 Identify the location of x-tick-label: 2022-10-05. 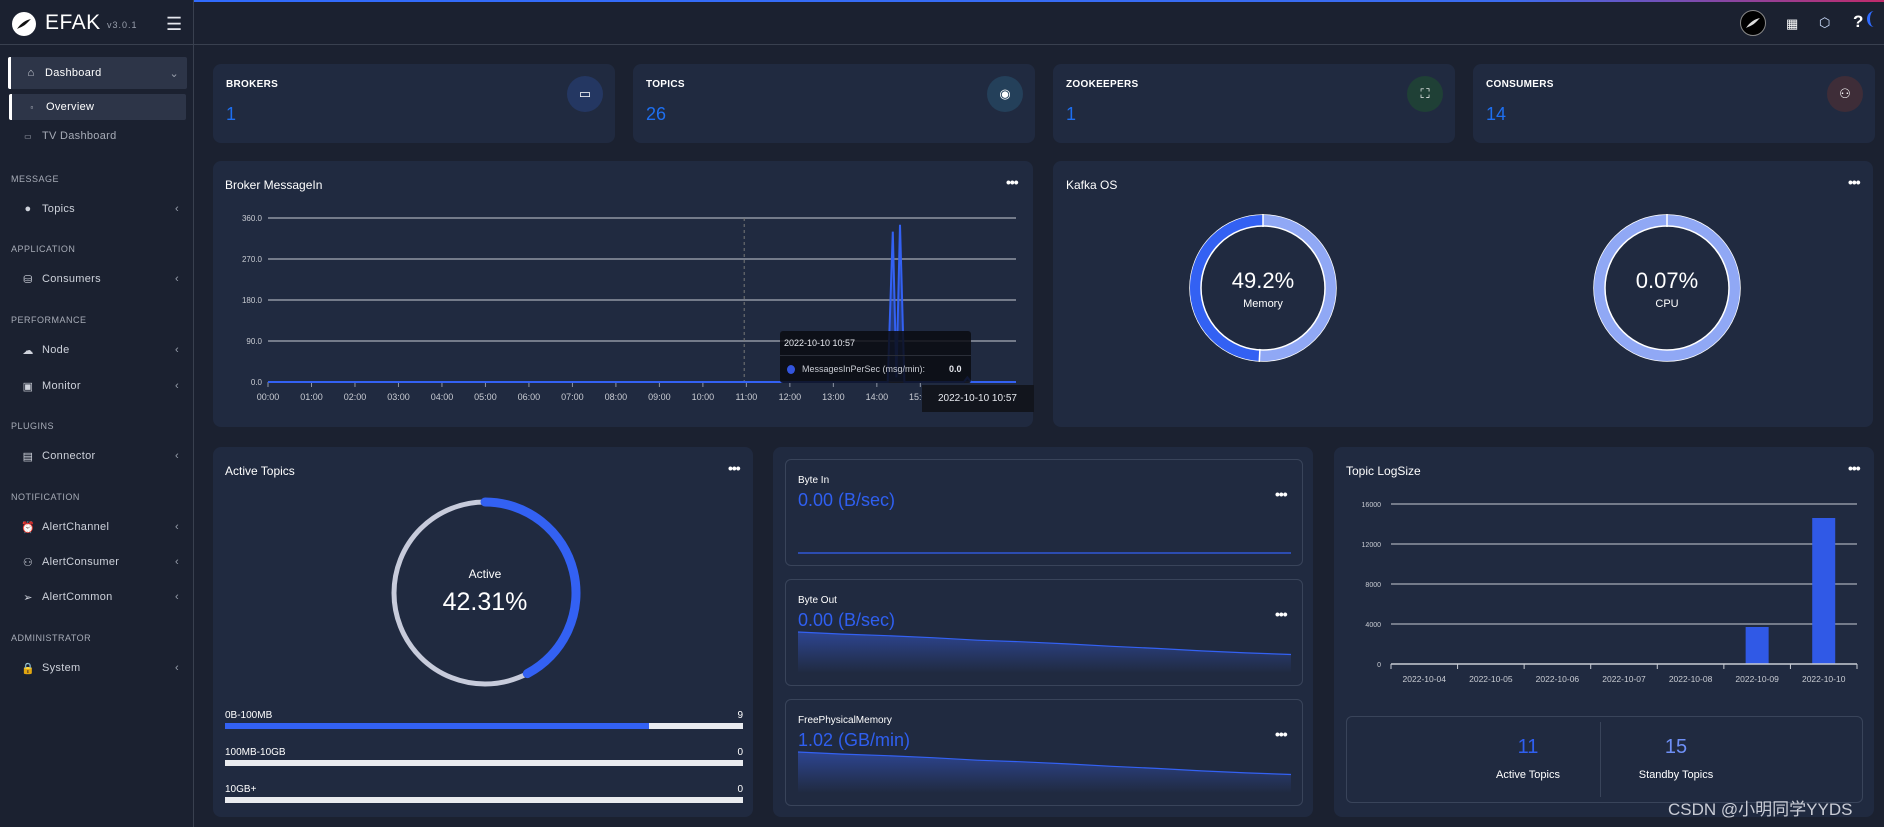
(1491, 679).